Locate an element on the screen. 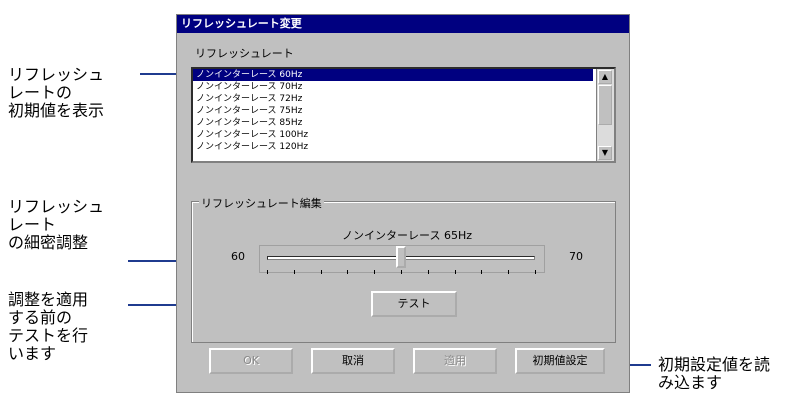  list-item: ノンインターレース 100Hz is located at coordinates (393, 135).